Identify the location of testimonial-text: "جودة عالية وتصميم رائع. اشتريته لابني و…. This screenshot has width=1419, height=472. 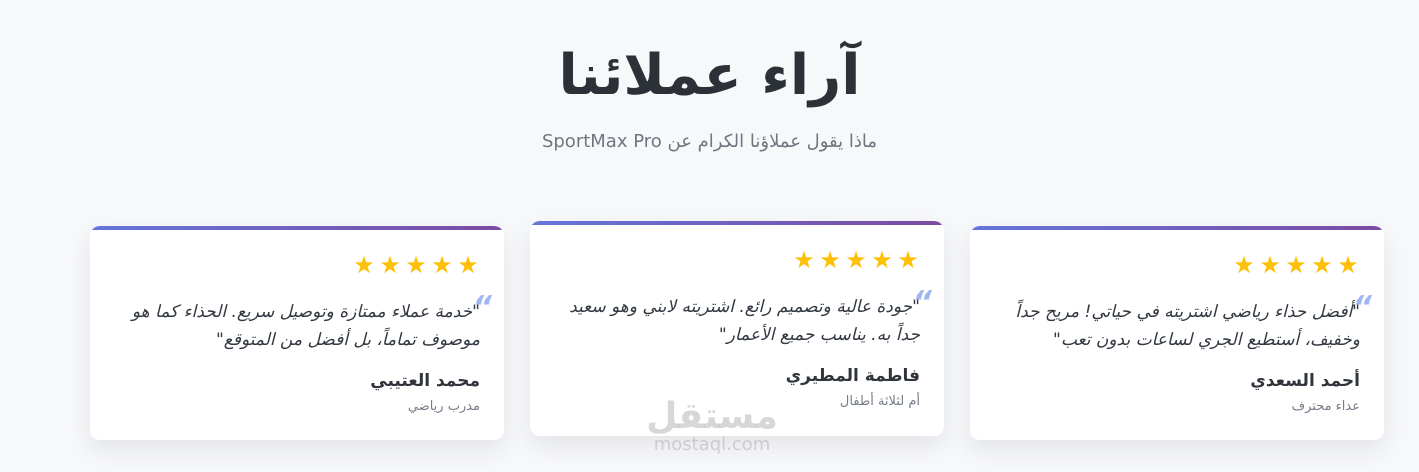
(744, 321).